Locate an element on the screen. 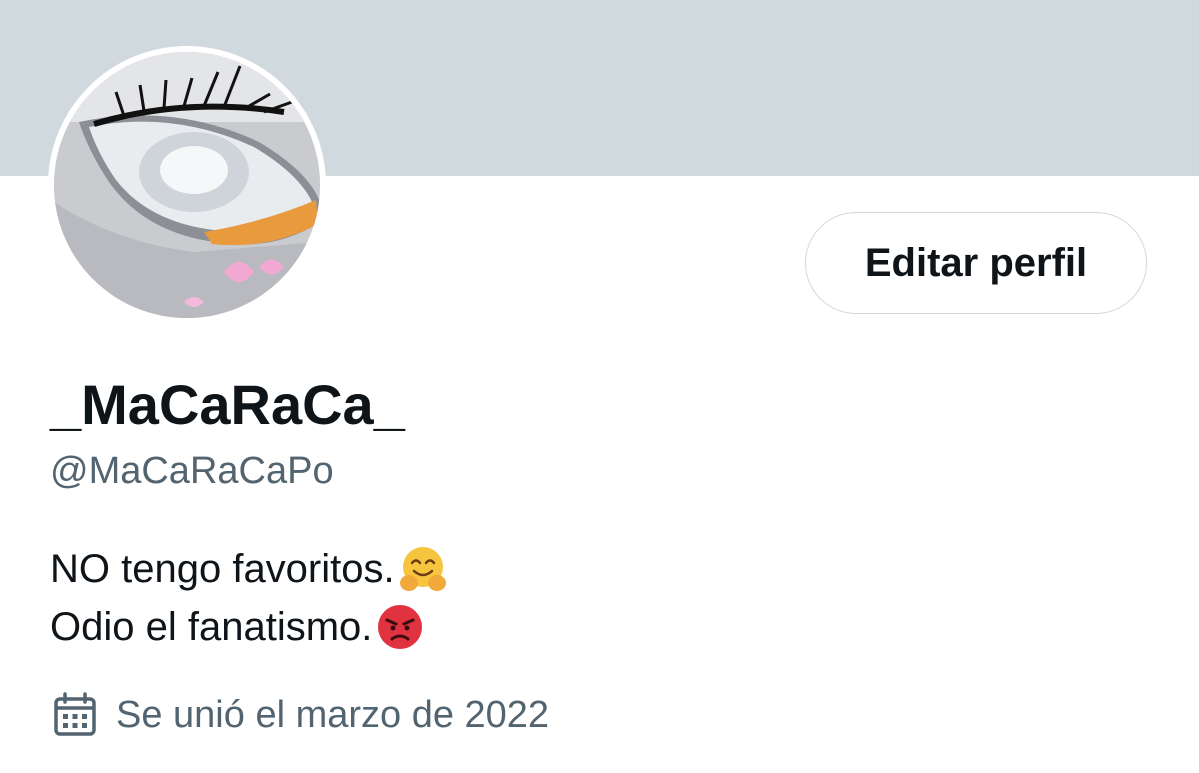  avatar-image is located at coordinates (187, 185).